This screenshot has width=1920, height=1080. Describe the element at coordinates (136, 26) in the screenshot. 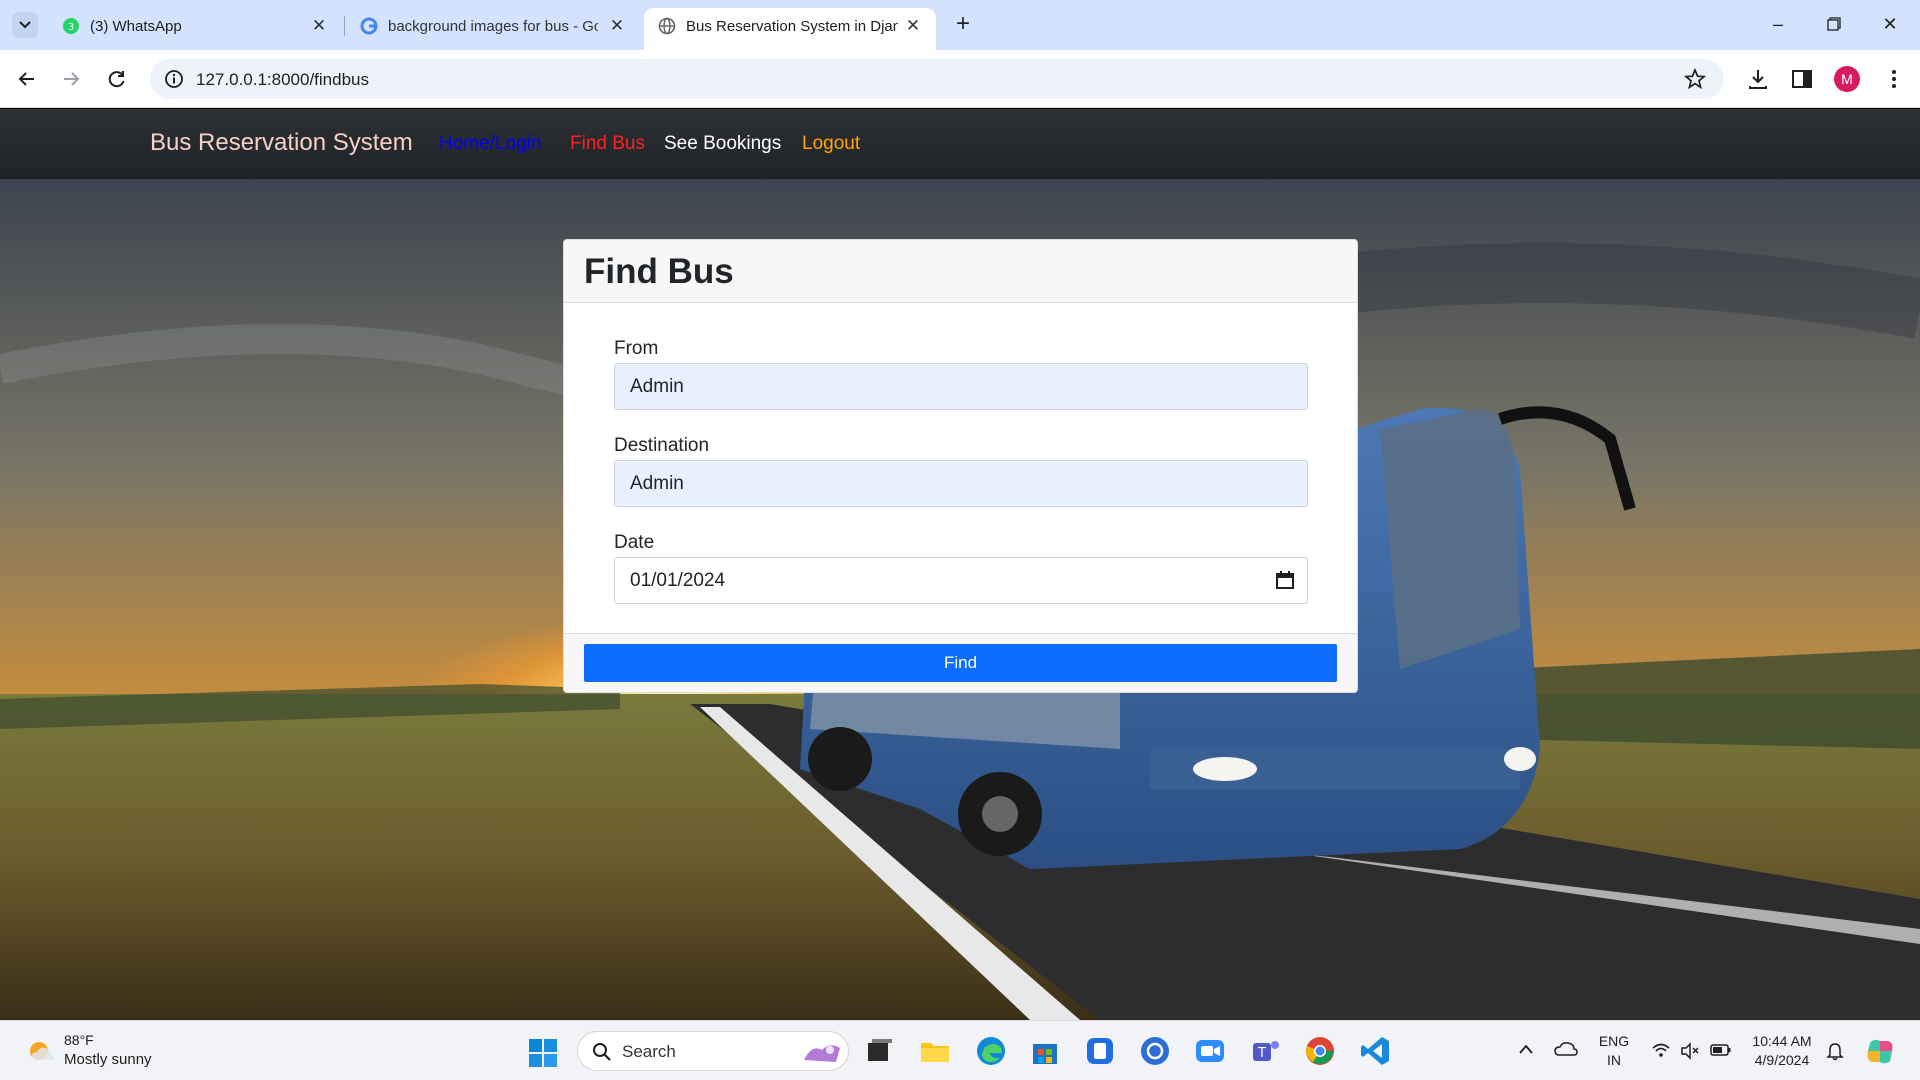

I see `tab-title: (3) WhatsApp` at that location.